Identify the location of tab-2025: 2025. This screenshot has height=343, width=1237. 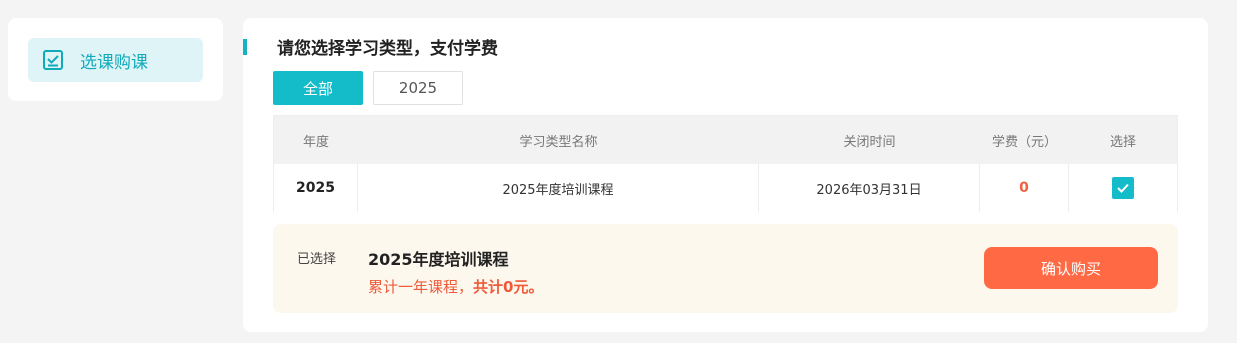
(418, 88).